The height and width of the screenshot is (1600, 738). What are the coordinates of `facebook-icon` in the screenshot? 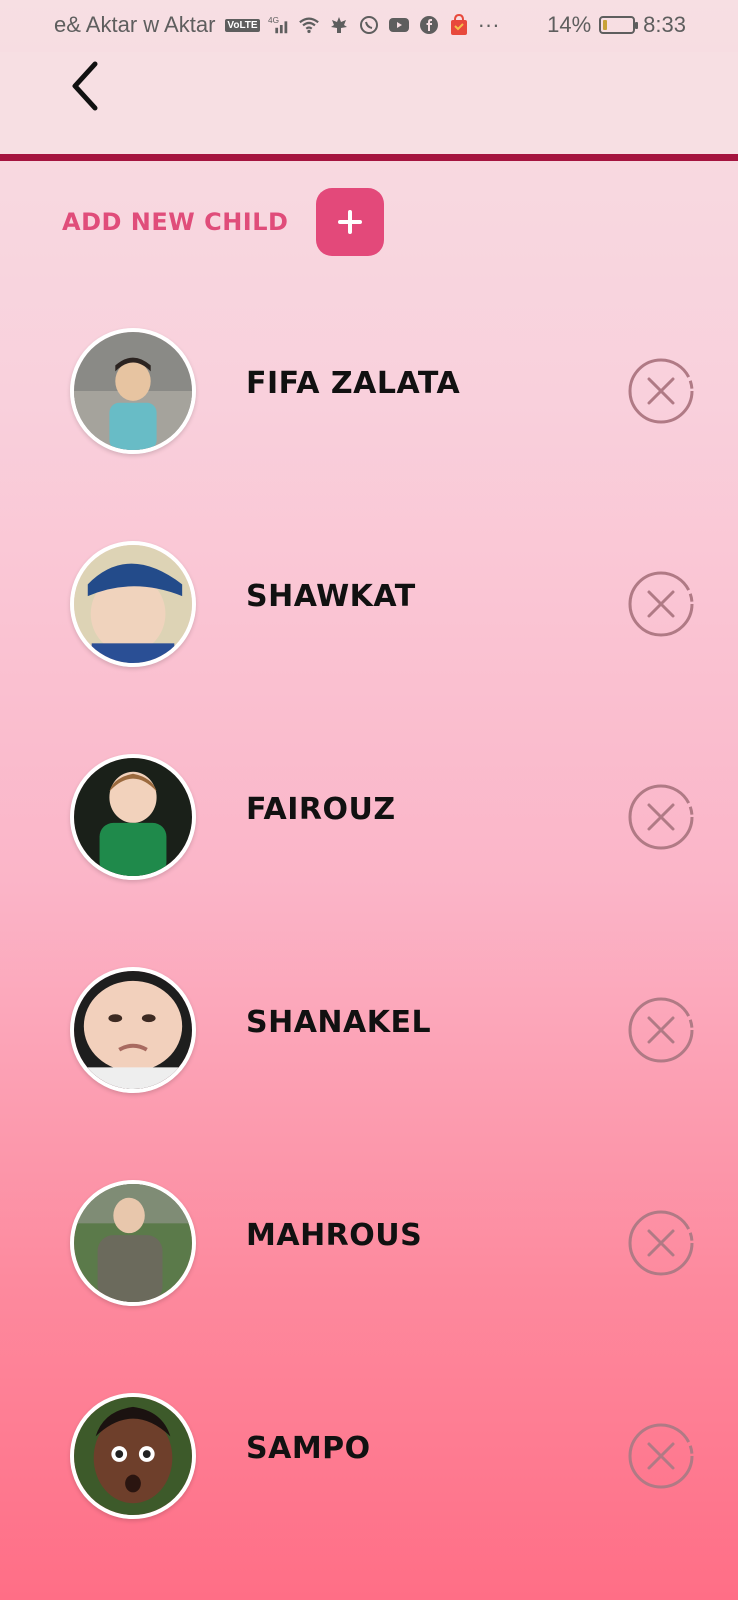 It's located at (429, 25).